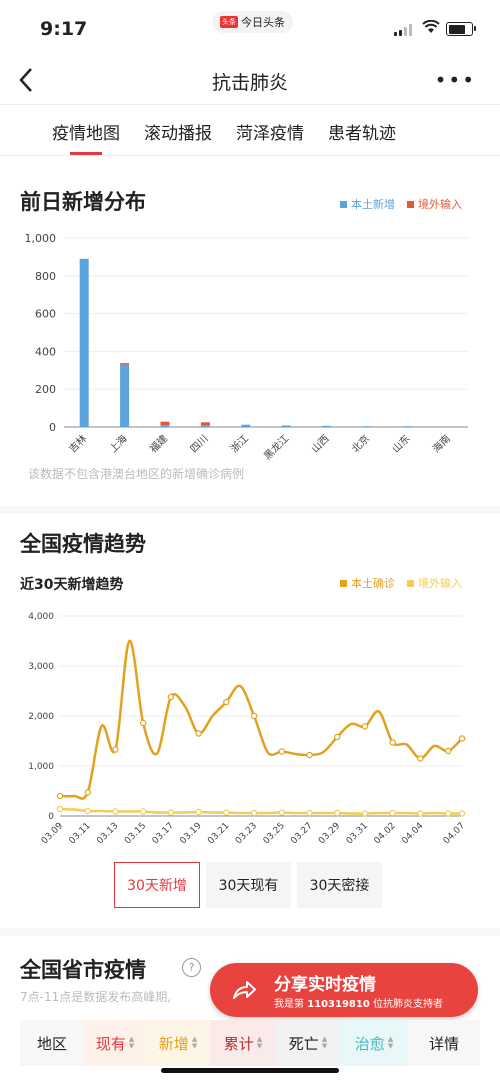 This screenshot has height=1082, width=500. I want to click on legend-import: 境外输入, so click(440, 204).